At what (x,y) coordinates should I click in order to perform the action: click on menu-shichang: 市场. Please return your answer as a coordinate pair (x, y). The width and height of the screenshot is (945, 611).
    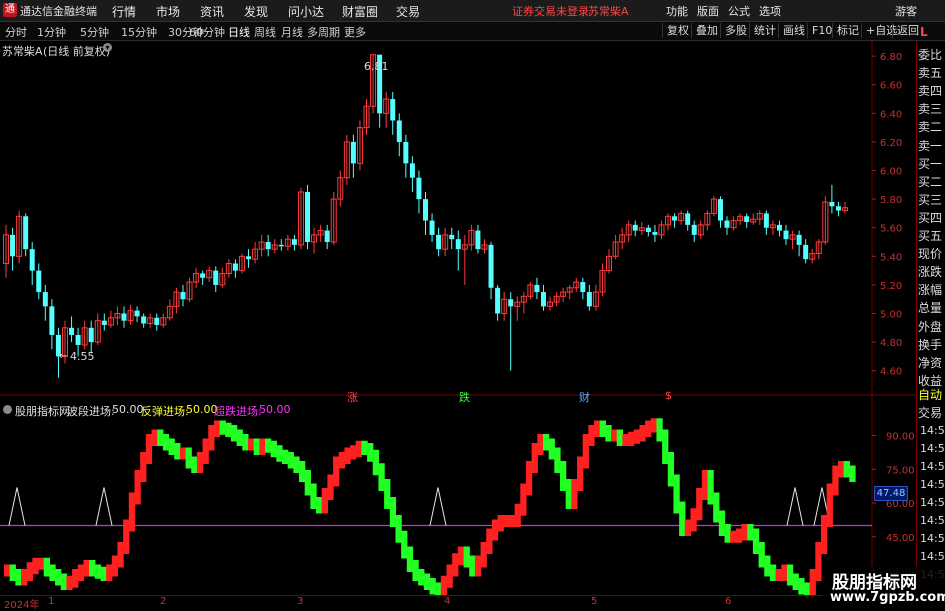
    Looking at the image, I should click on (168, 11).